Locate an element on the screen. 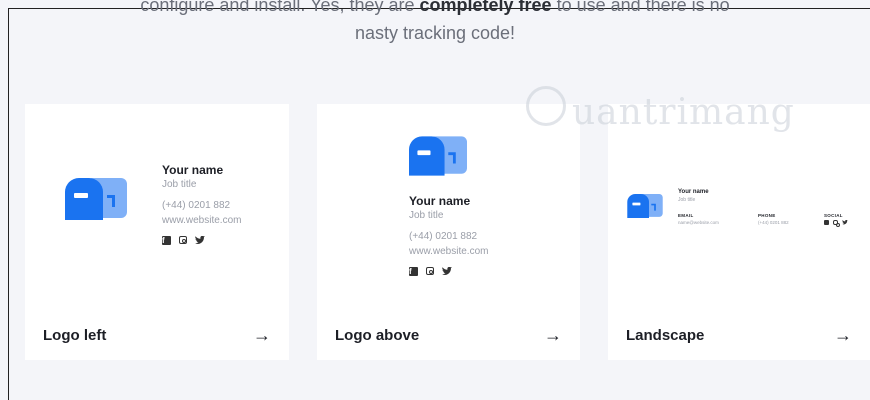 Image resolution: width=870 pixels, height=400 pixels. signature-email-column: EMAIL name@website.com is located at coordinates (698, 219).